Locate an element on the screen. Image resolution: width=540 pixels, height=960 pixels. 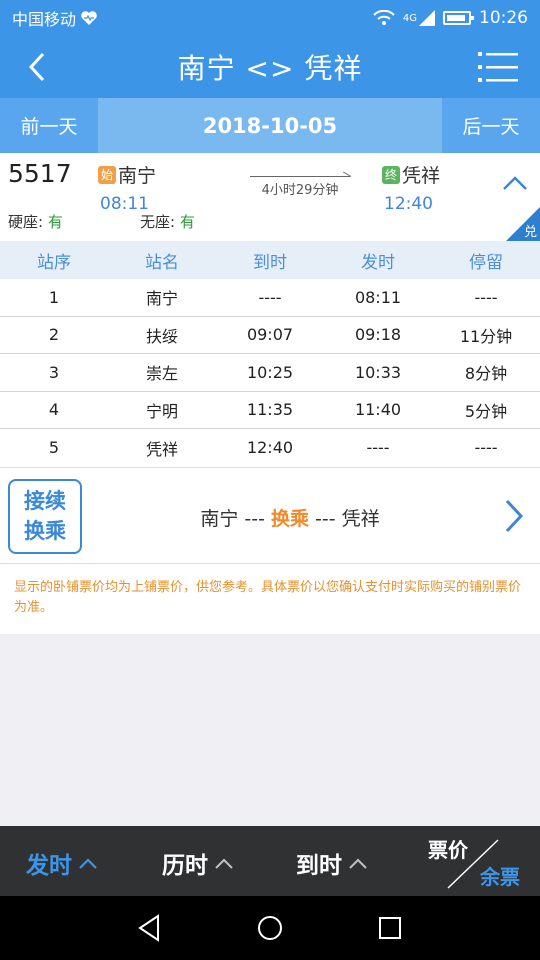
seat-hard: 硬座: 有 is located at coordinates (74, 221).